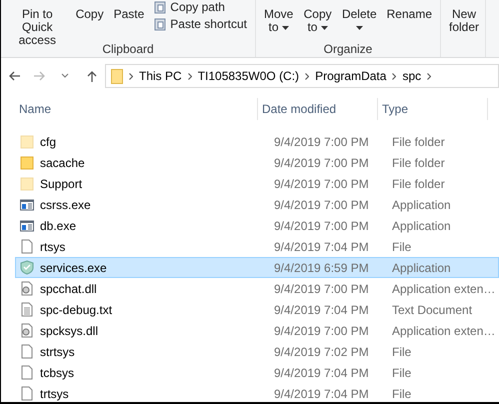  I want to click on ribbon-button: Move to, so click(279, 21).